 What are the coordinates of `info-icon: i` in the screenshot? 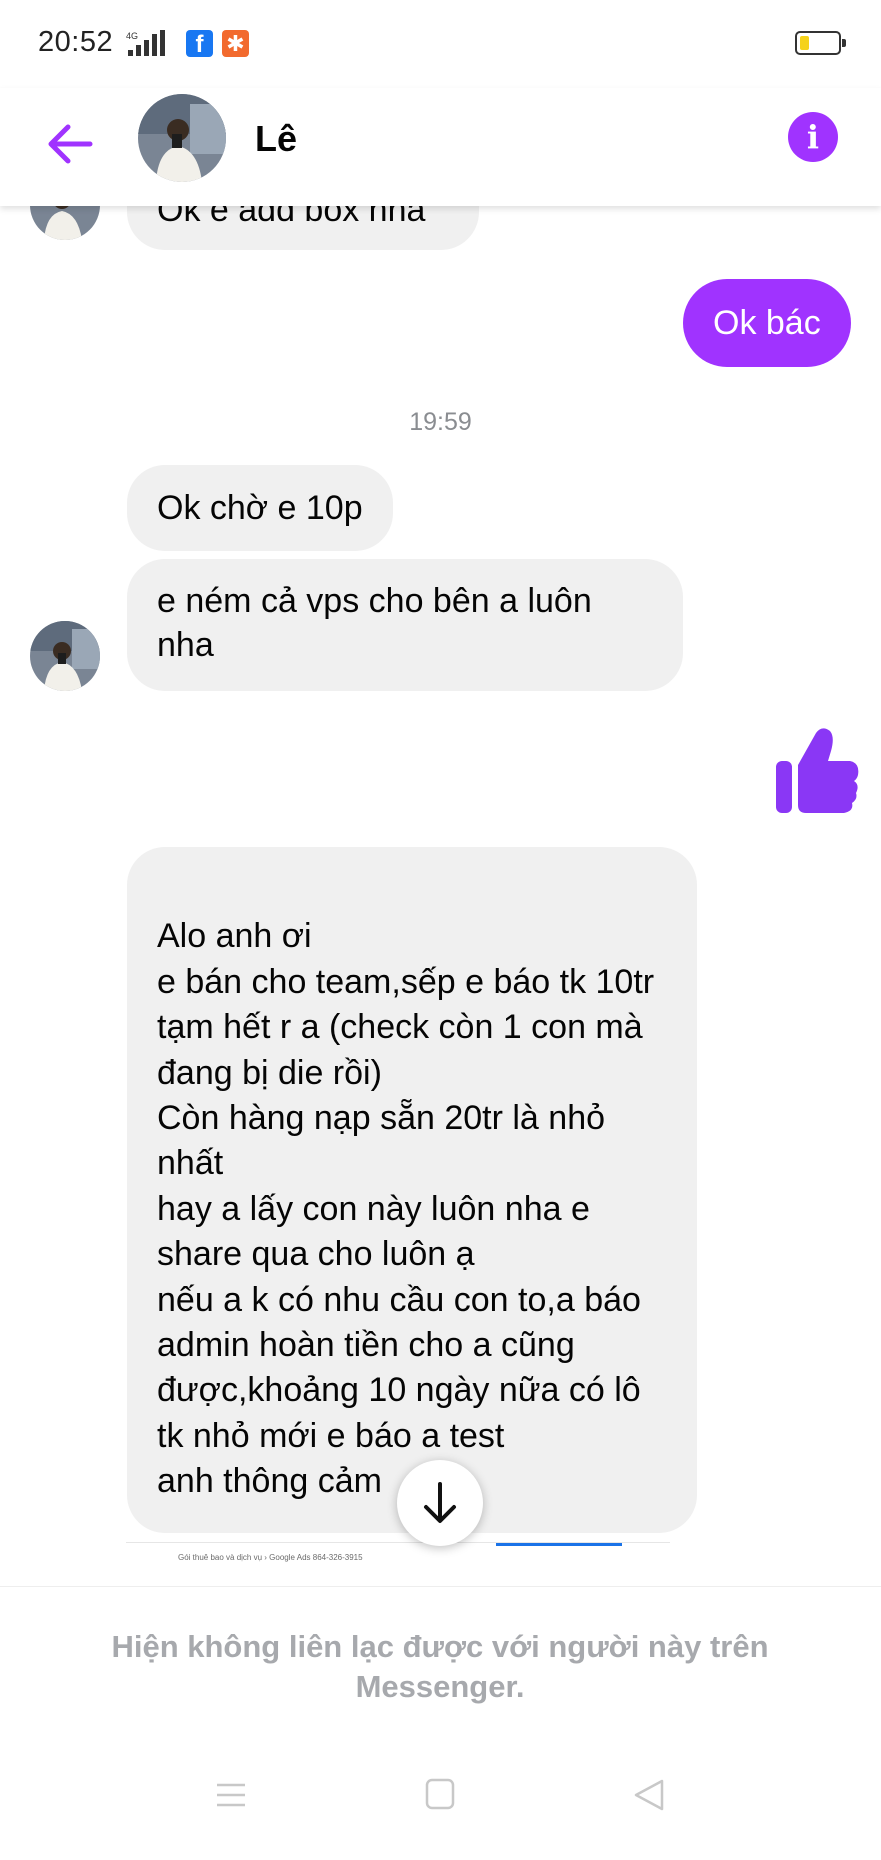 It's located at (813, 137).